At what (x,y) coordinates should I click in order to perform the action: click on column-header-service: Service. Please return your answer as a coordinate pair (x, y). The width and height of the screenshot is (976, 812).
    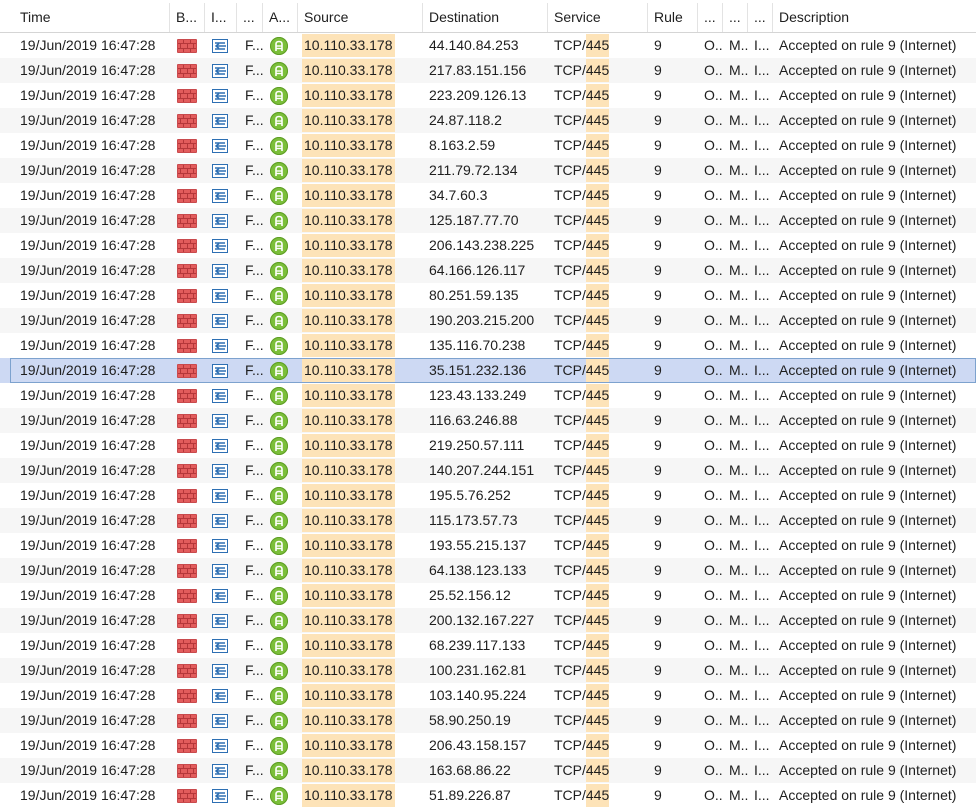
    Looking at the image, I should click on (598, 17).